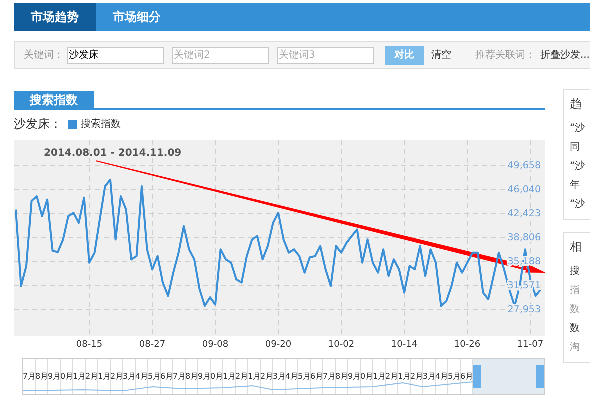 The width and height of the screenshot is (590, 402). I want to click on y-tick-label: 38,806, so click(524, 238).